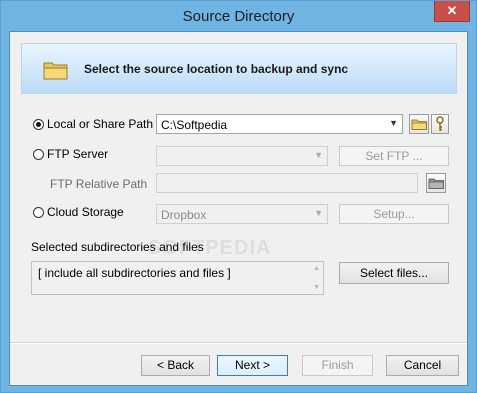  What do you see at coordinates (422, 365) in the screenshot?
I see `cancel-button: Cancel` at bounding box center [422, 365].